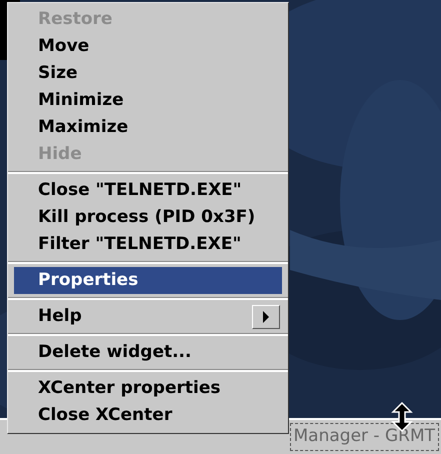 The width and height of the screenshot is (441, 454). What do you see at coordinates (148, 190) in the screenshot?
I see `menu-item: Close "TELNETD.EXE"` at bounding box center [148, 190].